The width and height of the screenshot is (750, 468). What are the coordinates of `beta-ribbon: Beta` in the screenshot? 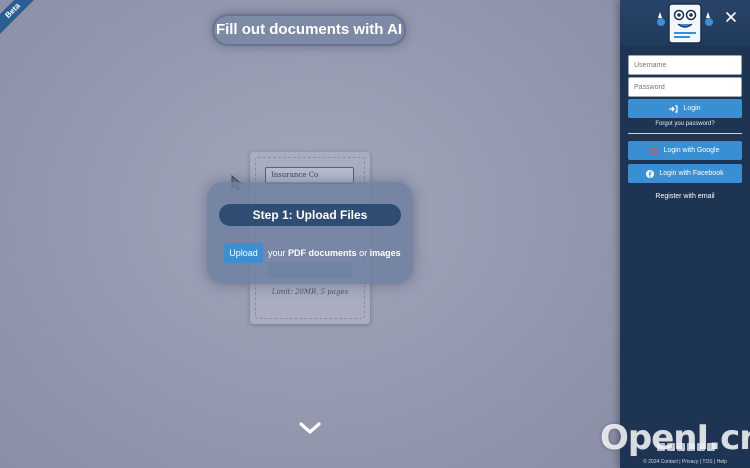 It's located at (21, 20).